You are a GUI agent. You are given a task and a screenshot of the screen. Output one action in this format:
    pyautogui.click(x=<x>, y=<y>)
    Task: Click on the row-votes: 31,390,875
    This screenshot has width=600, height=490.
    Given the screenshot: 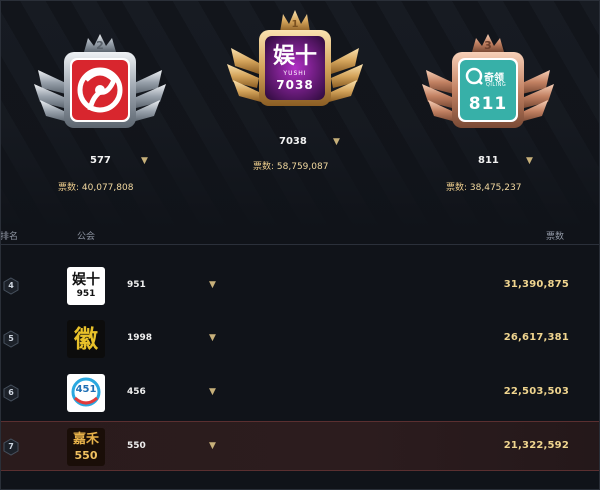 What is the action you would take?
    pyautogui.click(x=536, y=284)
    